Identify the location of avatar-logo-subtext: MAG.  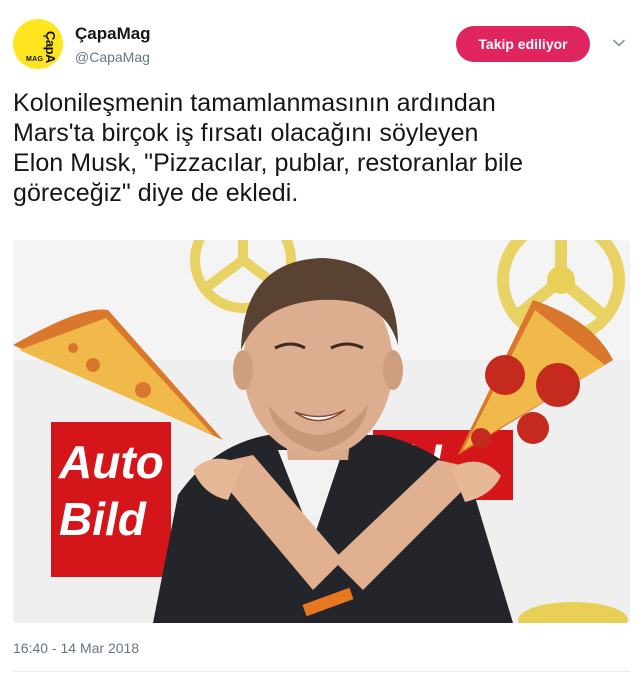
(35, 59).